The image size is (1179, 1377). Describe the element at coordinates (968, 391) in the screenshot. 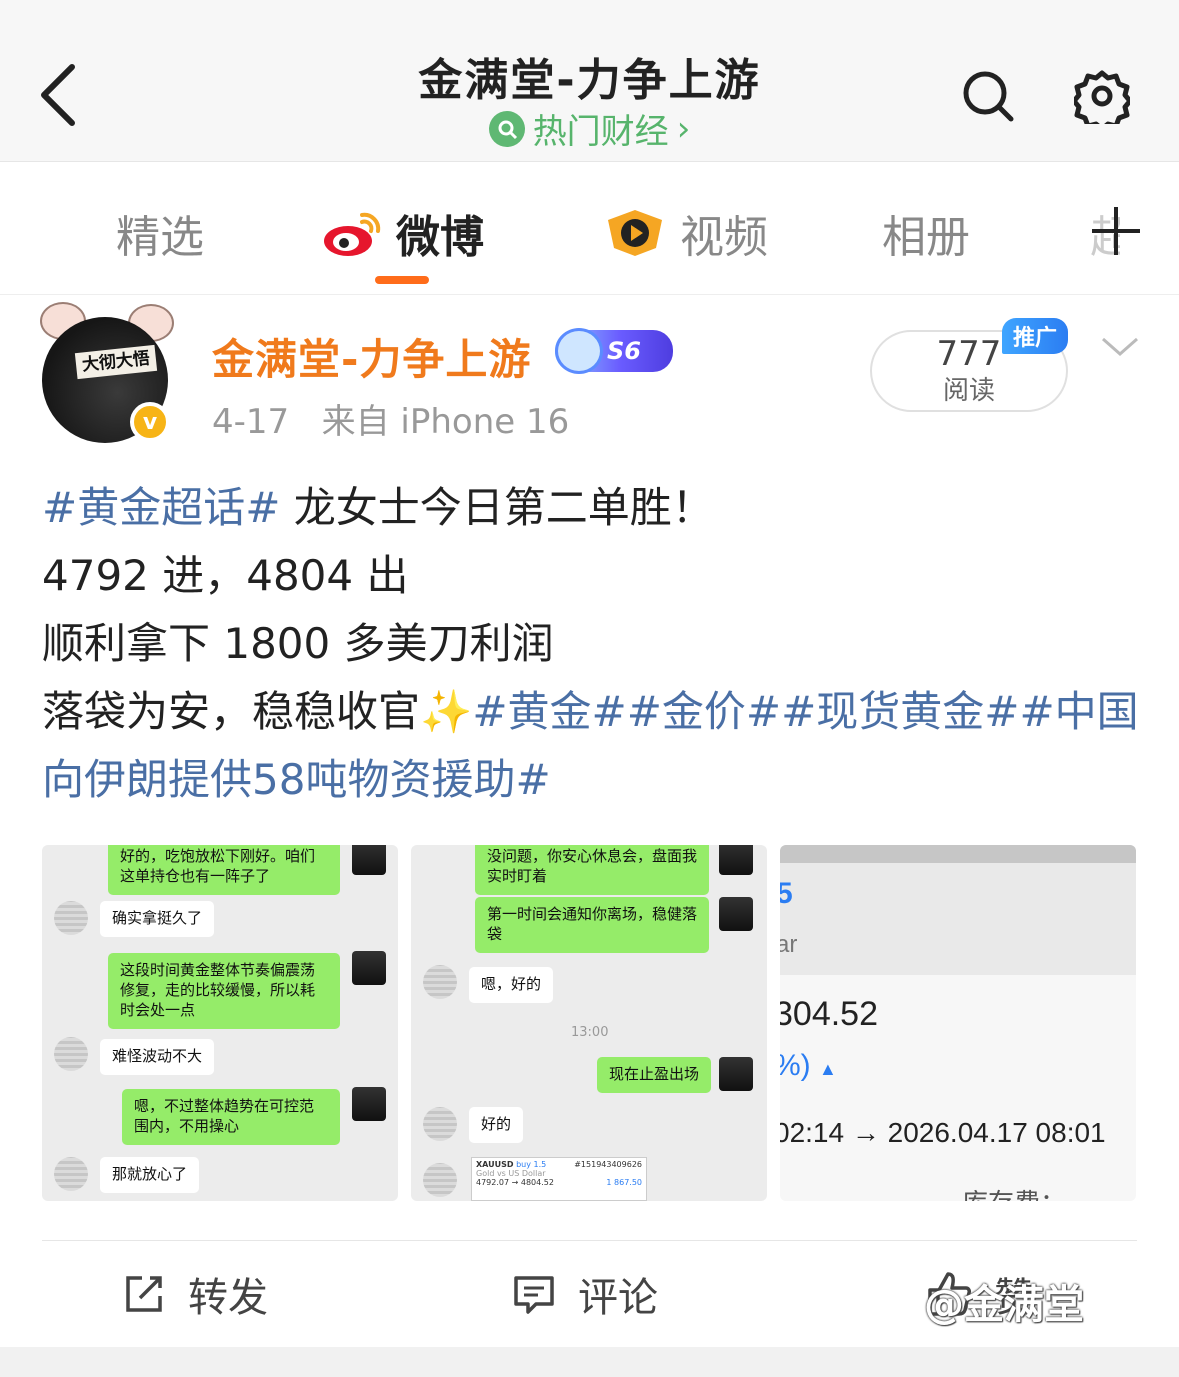

I see `read-count-label: 阅读` at that location.